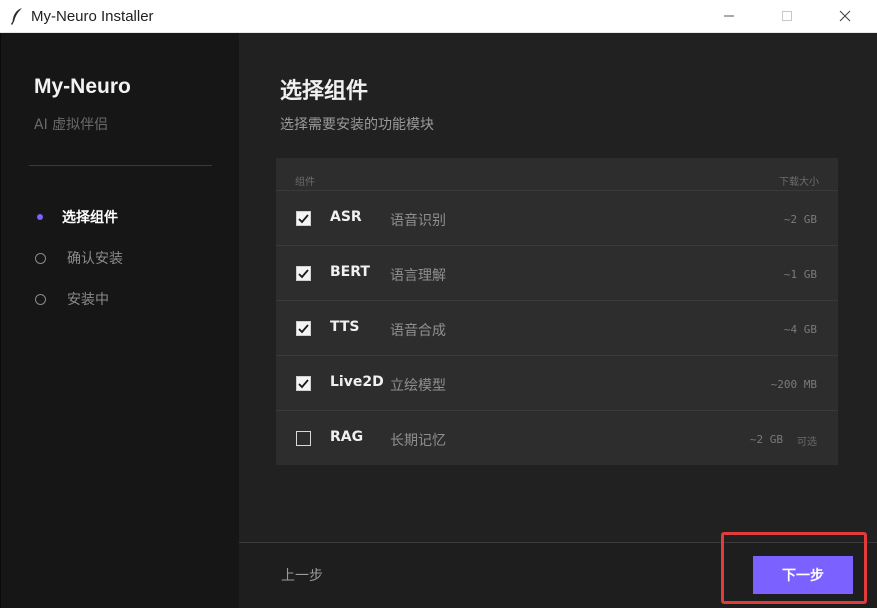  Describe the element at coordinates (88, 300) in the screenshot. I see `step-label: 安装中` at that location.